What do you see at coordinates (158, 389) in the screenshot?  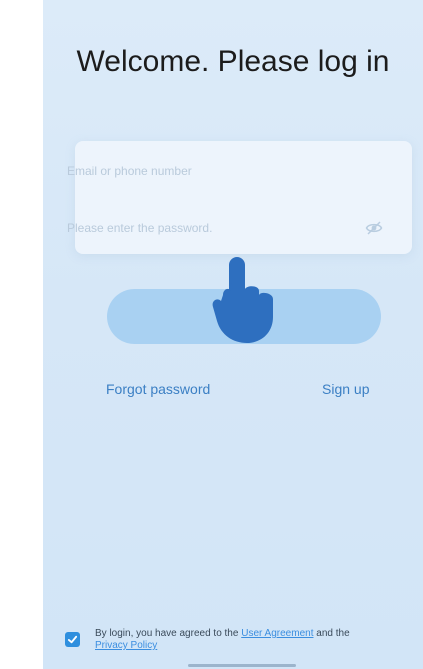 I see `forgot-password-link: Forgot password` at bounding box center [158, 389].